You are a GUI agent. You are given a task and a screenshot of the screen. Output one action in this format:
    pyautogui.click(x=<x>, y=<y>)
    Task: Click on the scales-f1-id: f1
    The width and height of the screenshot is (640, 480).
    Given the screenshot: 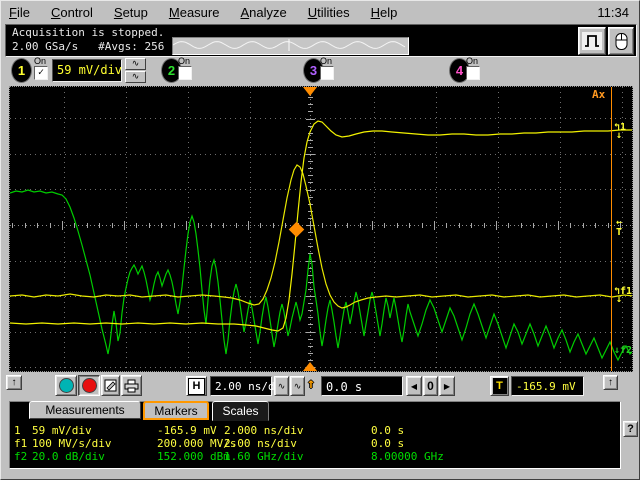 What is the action you would take?
    pyautogui.click(x=21, y=443)
    